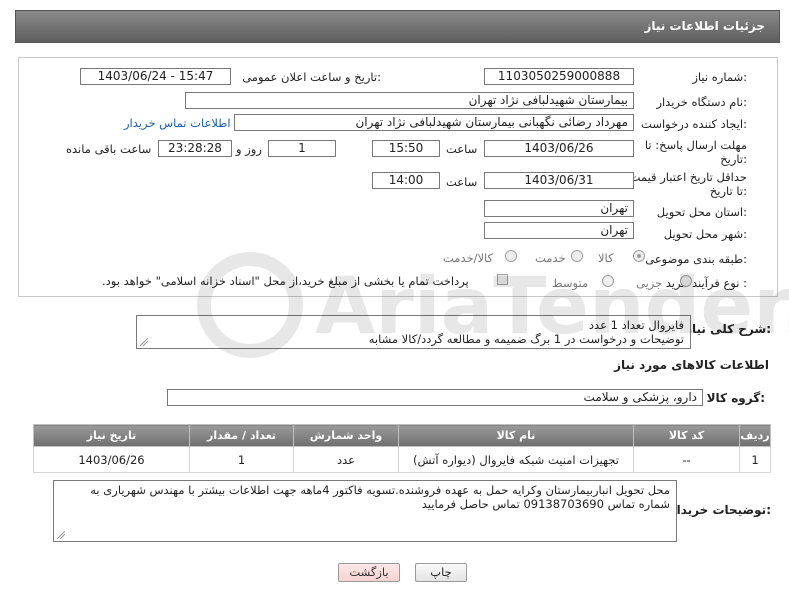 The width and height of the screenshot is (789, 598). I want to click on col-date-header: تاریخ نیاز, so click(111, 435).